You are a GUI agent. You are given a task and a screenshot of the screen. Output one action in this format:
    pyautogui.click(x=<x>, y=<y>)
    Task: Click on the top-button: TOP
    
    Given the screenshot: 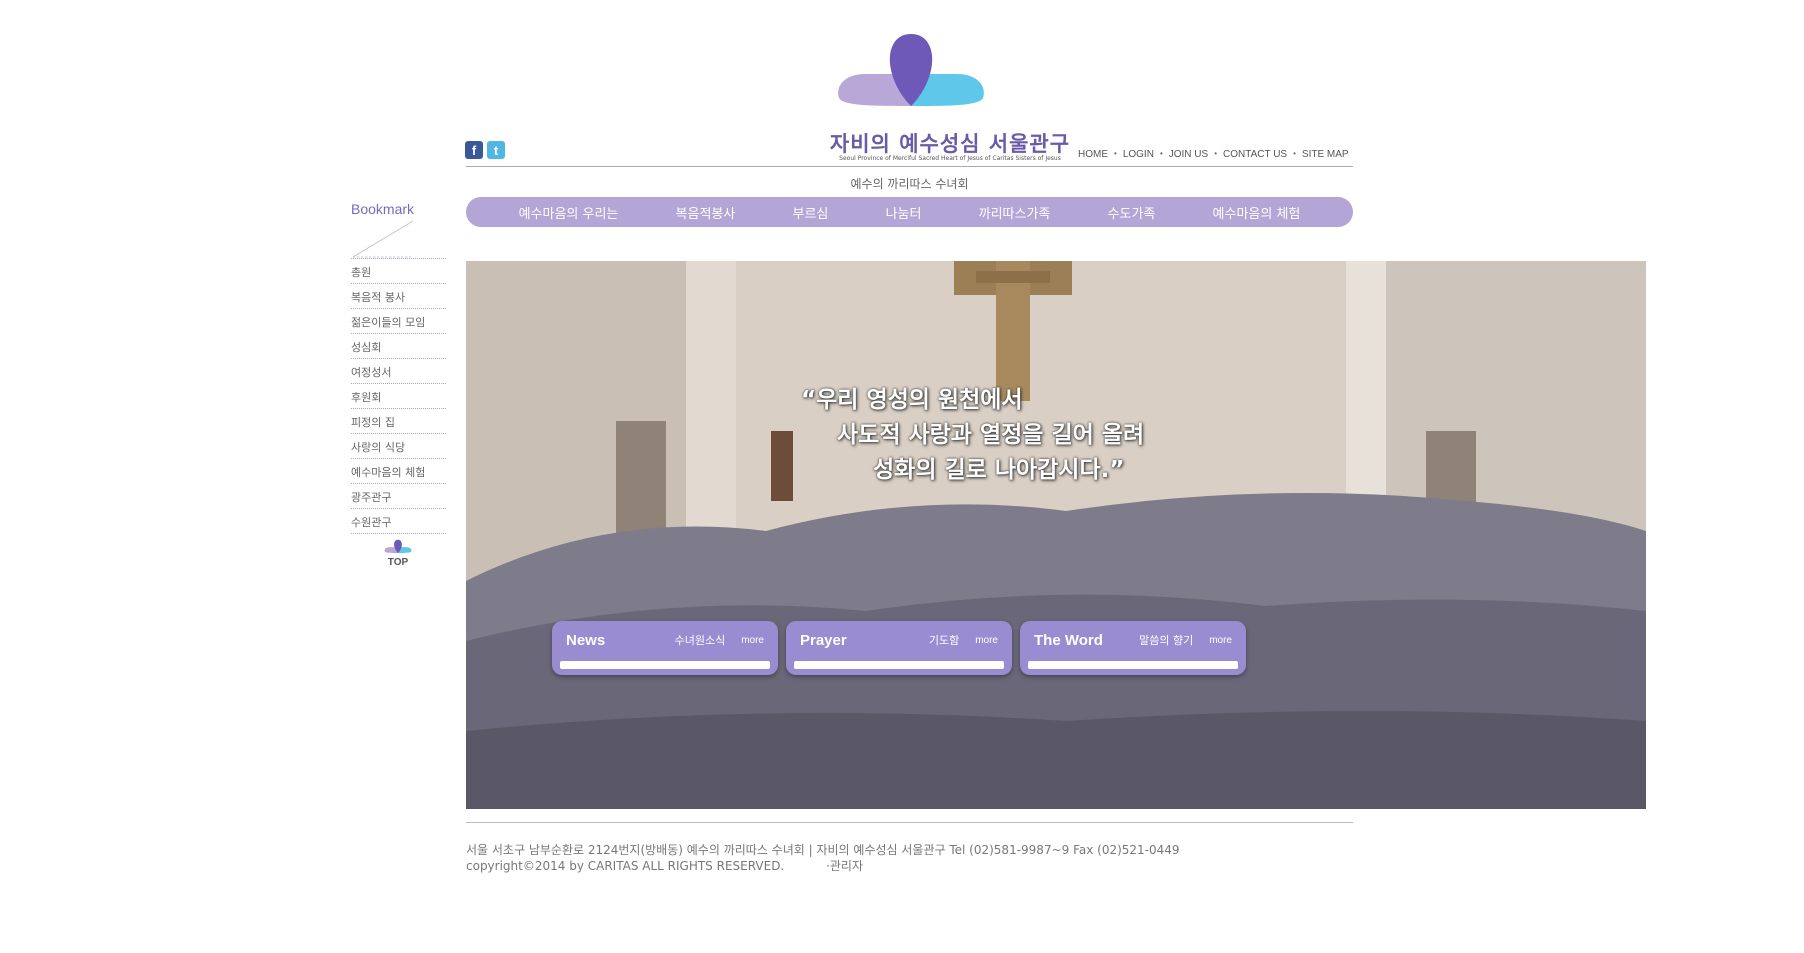 What is the action you would take?
    pyautogui.click(x=398, y=553)
    